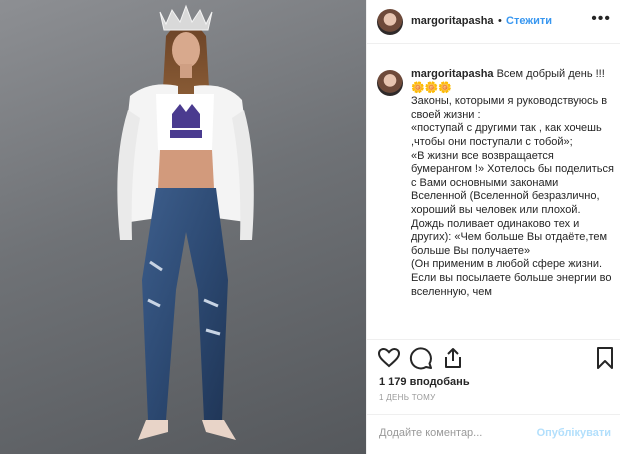 The image size is (620, 454). What do you see at coordinates (407, 397) in the screenshot?
I see `post-timestamp: 1 ДЕНЬ ТОМУ` at bounding box center [407, 397].